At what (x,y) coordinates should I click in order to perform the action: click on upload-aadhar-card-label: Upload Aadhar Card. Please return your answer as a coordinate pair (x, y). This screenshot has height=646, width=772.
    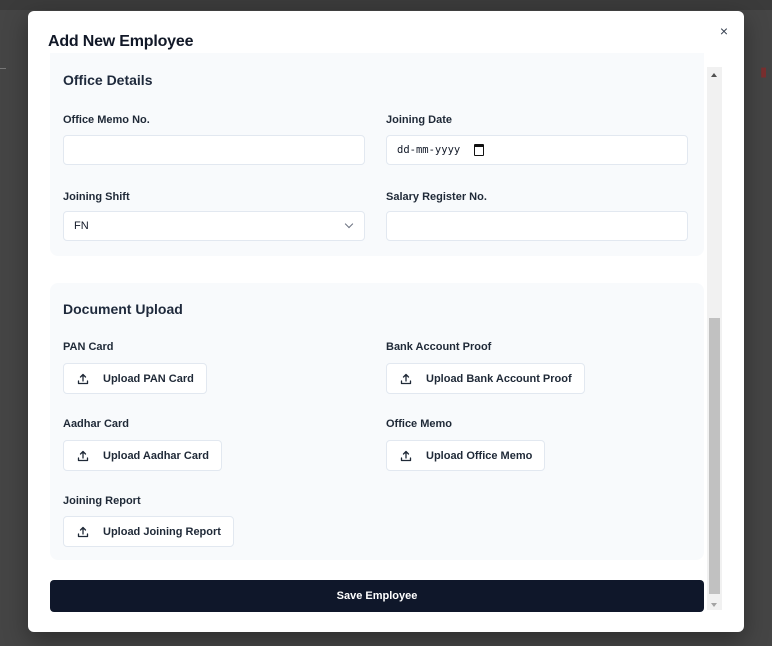
    Looking at the image, I should click on (156, 455).